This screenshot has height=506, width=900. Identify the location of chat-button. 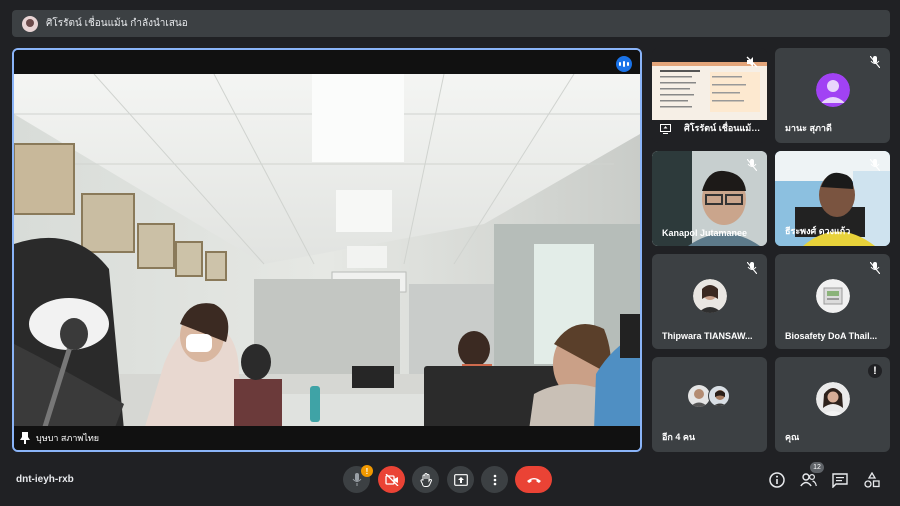
(840, 480).